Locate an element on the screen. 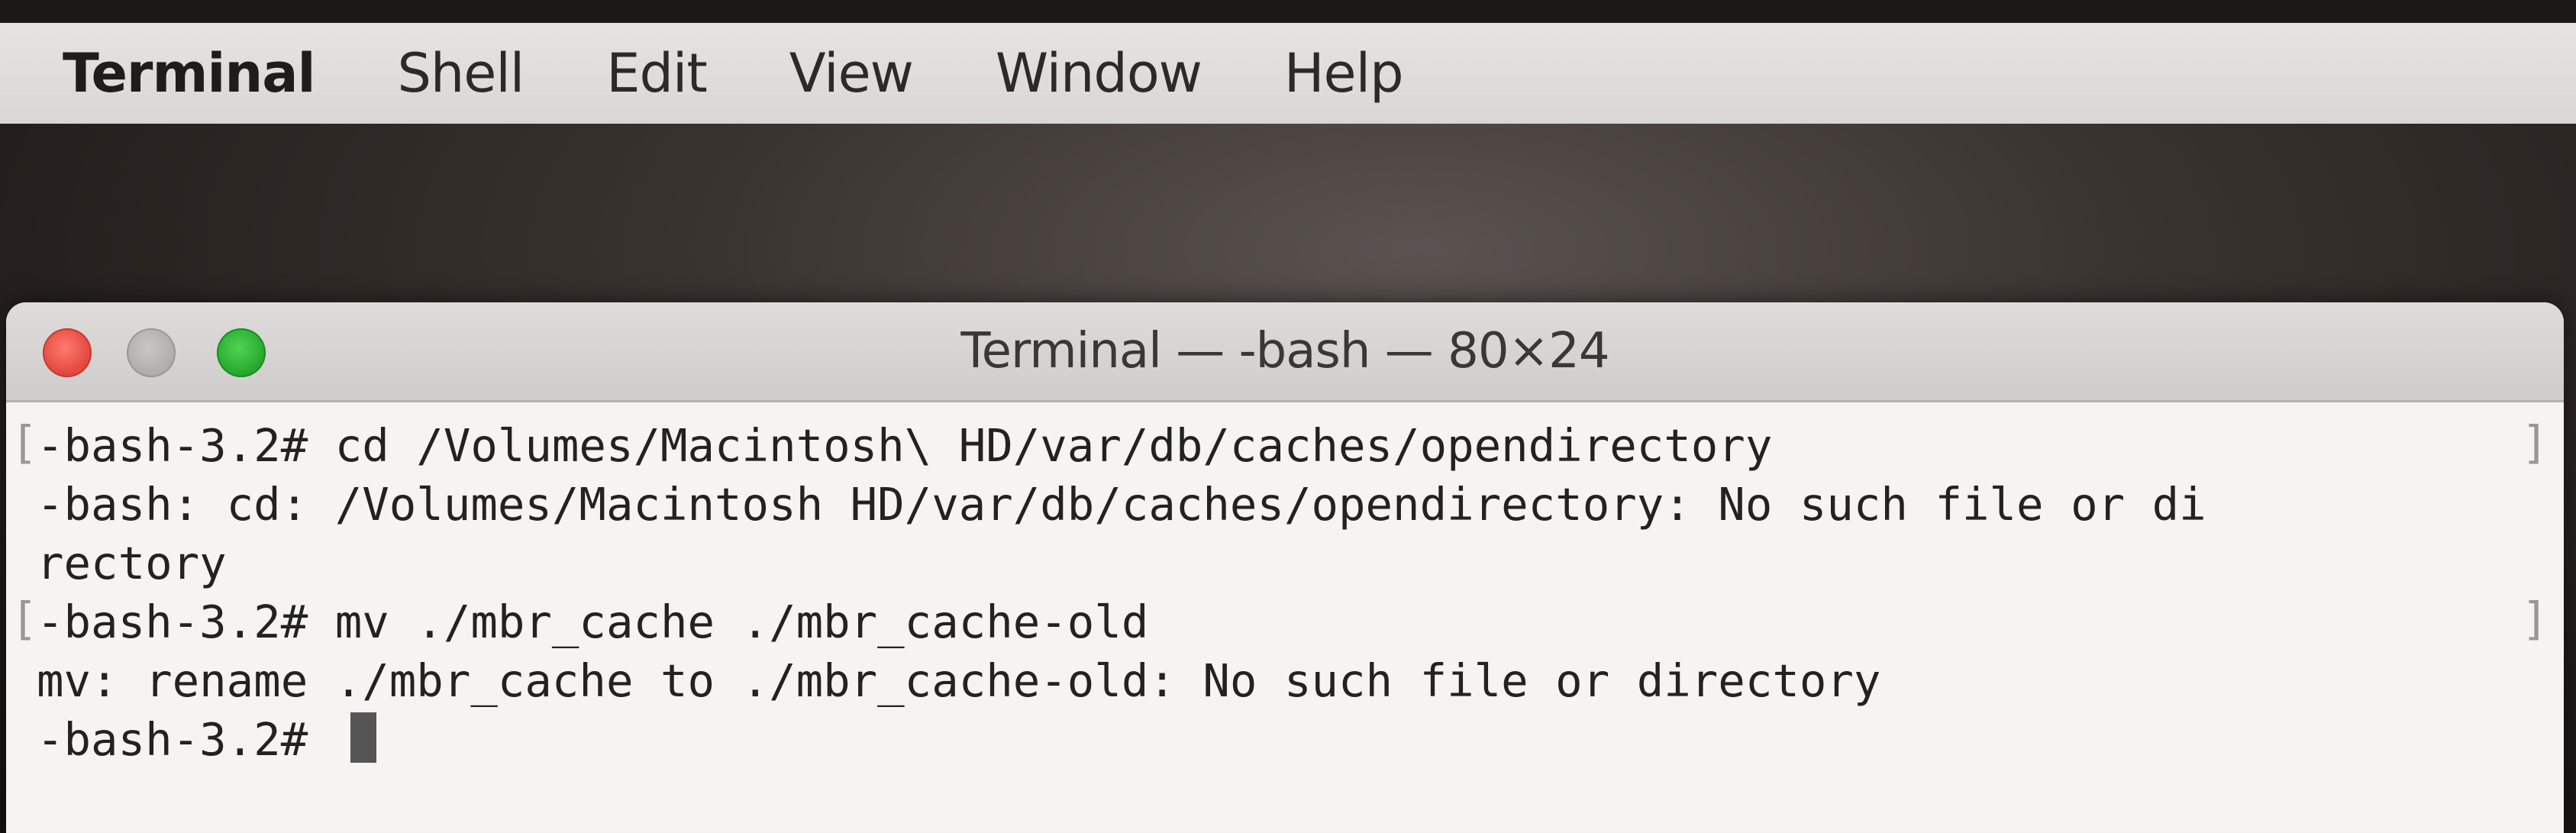 The image size is (2576, 833). window-title: Terminal — -bash — 80×24 is located at coordinates (1284, 351).